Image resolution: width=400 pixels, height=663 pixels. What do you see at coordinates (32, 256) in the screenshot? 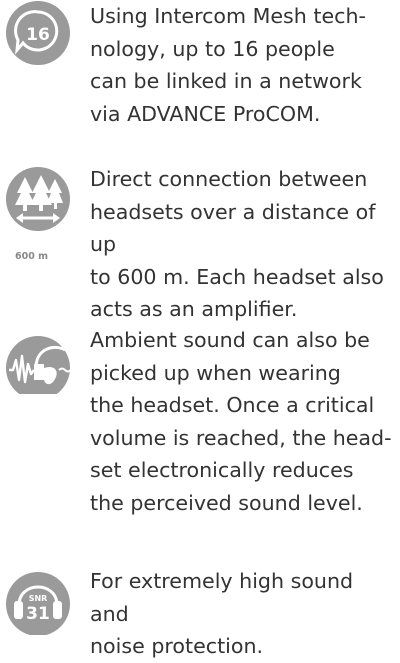
I see `range-caption: 600 m` at bounding box center [32, 256].